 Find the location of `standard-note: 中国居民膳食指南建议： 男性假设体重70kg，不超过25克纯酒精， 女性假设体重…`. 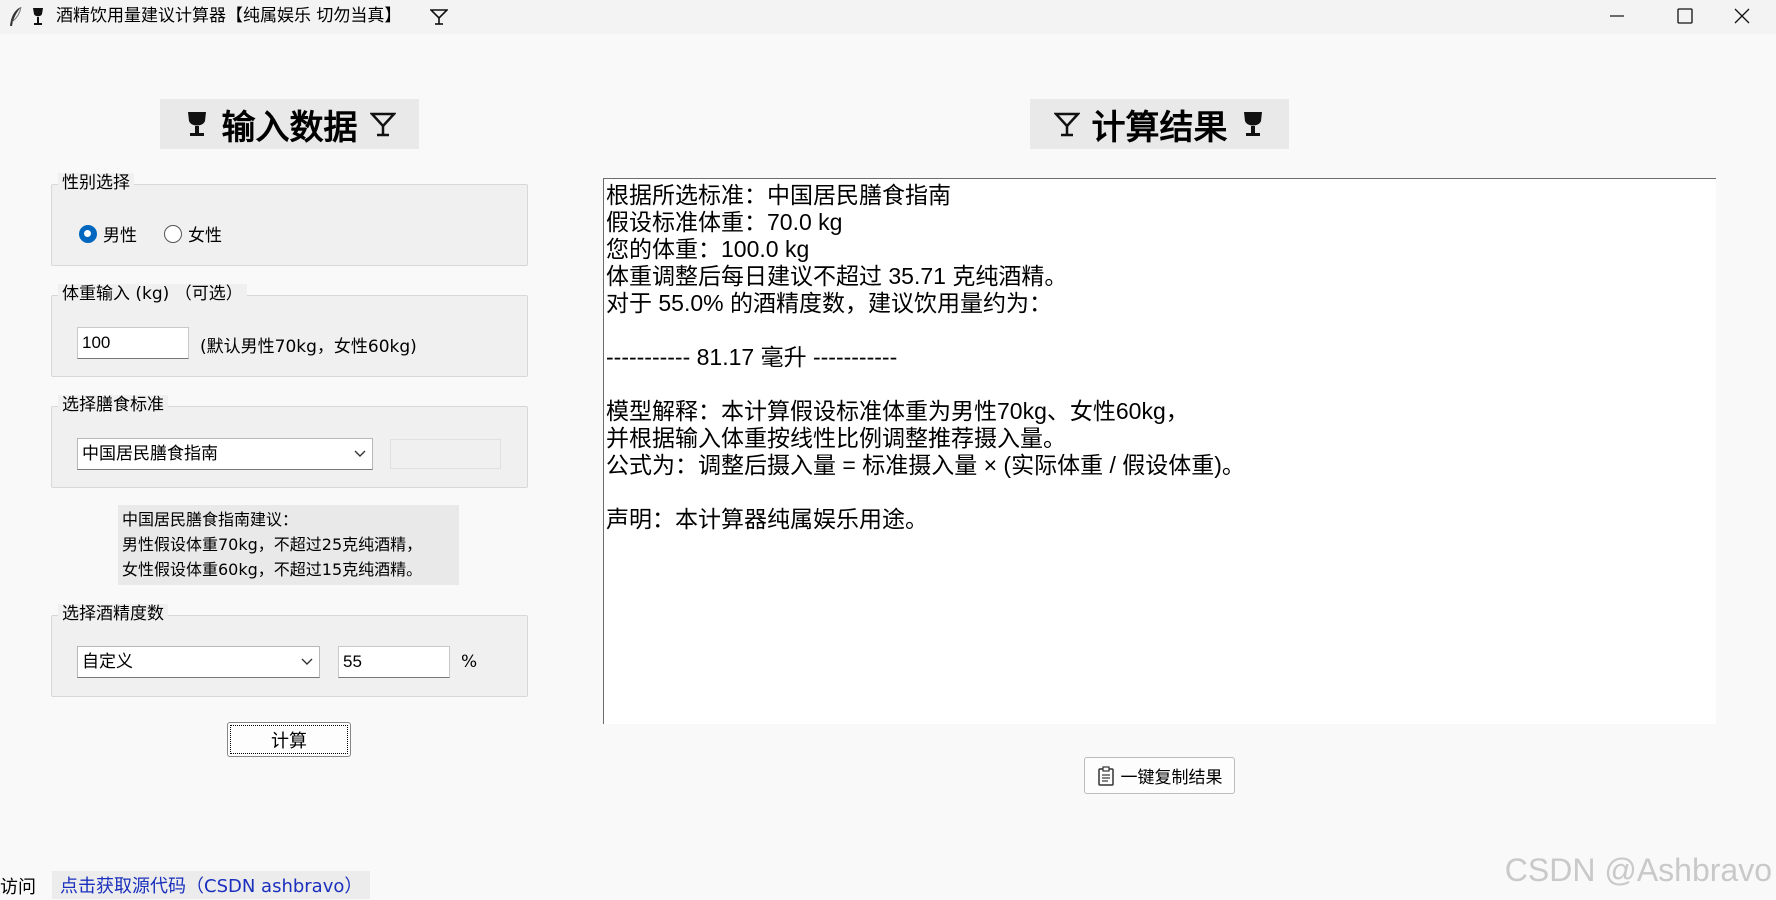

standard-note: 中国居民膳食指南建议： 男性假设体重70kg，不超过25克纯酒精， 女性假设体重… is located at coordinates (288, 545).